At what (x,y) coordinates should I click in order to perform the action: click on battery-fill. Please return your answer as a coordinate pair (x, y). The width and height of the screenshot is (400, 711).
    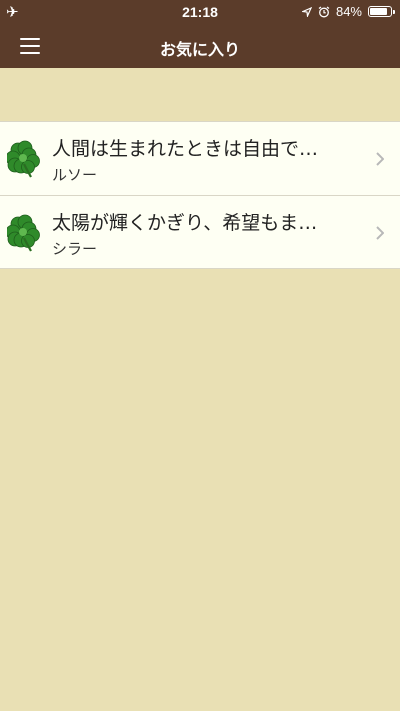
    Looking at the image, I should click on (378, 11).